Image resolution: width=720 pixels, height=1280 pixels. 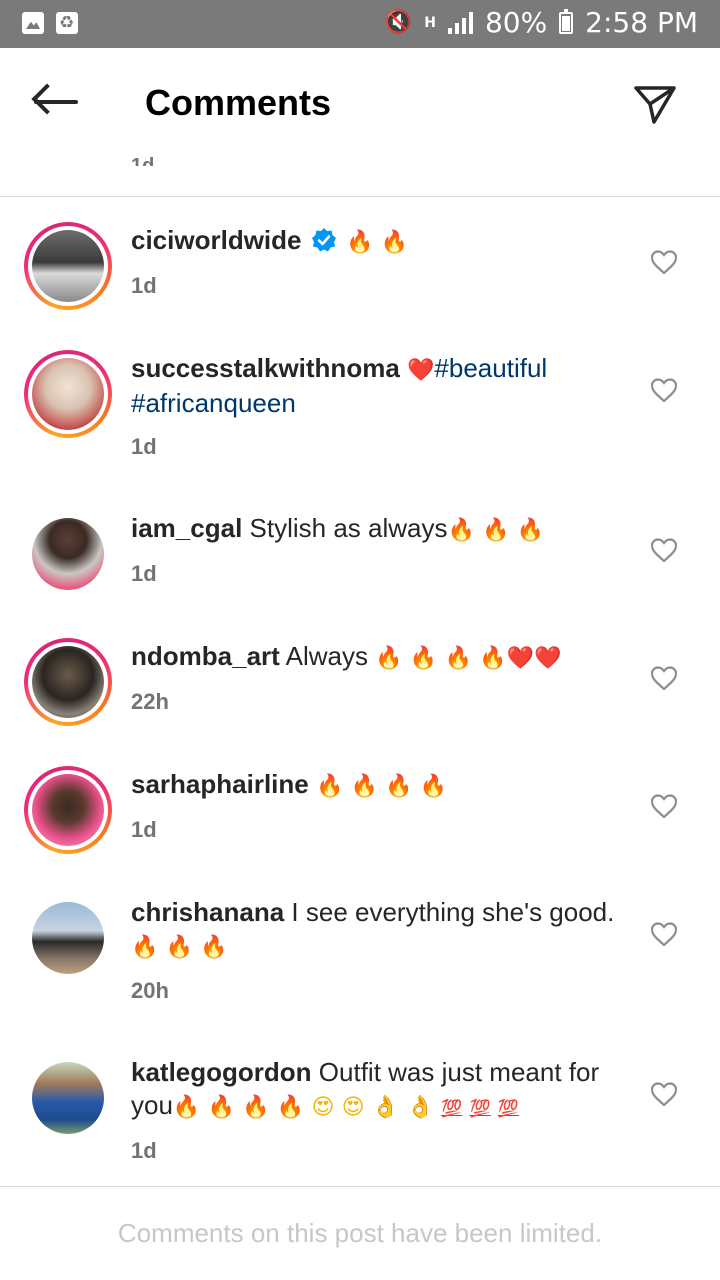 What do you see at coordinates (67, 23) in the screenshot?
I see `recycle-notification-icon` at bounding box center [67, 23].